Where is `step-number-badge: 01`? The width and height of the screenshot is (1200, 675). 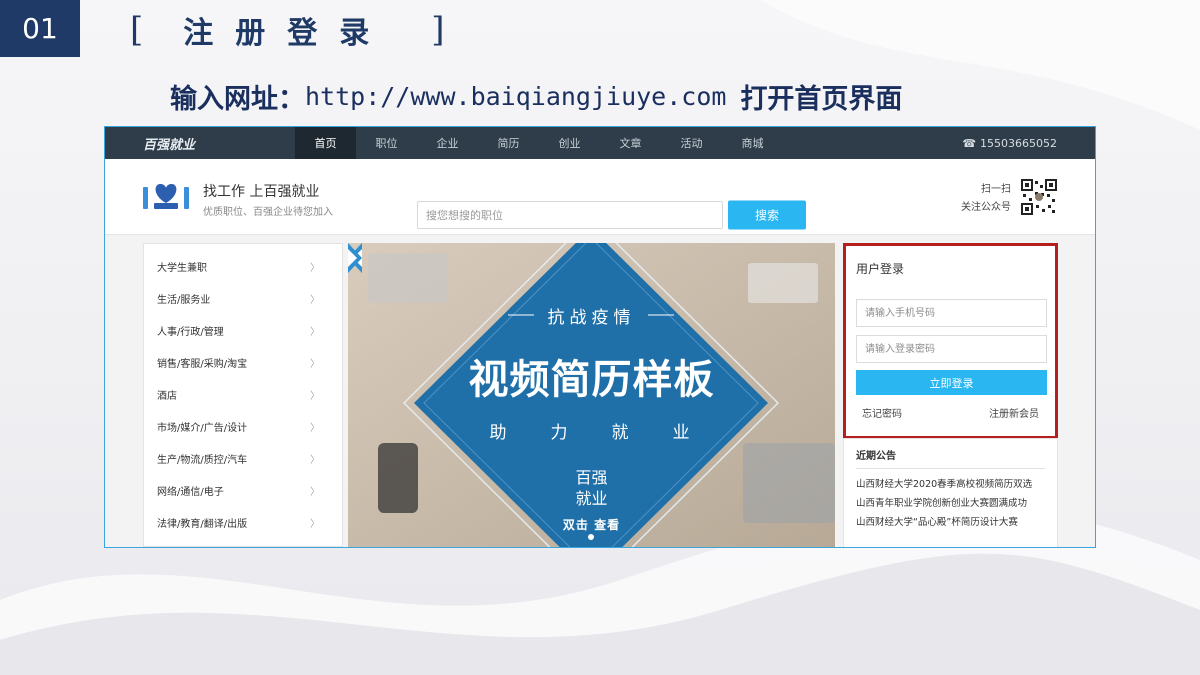
step-number-badge: 01 is located at coordinates (40, 28).